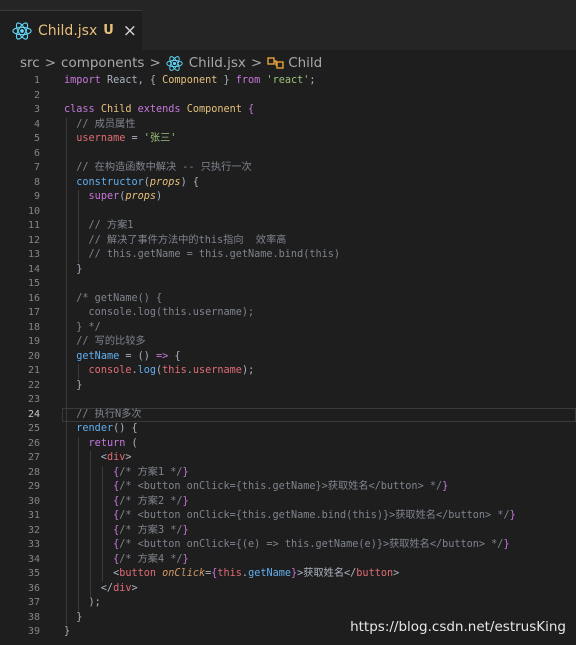  What do you see at coordinates (288, 241) in the screenshot?
I see `code-line: 12 // 解决了事件方法中的this指向 效率高` at bounding box center [288, 241].